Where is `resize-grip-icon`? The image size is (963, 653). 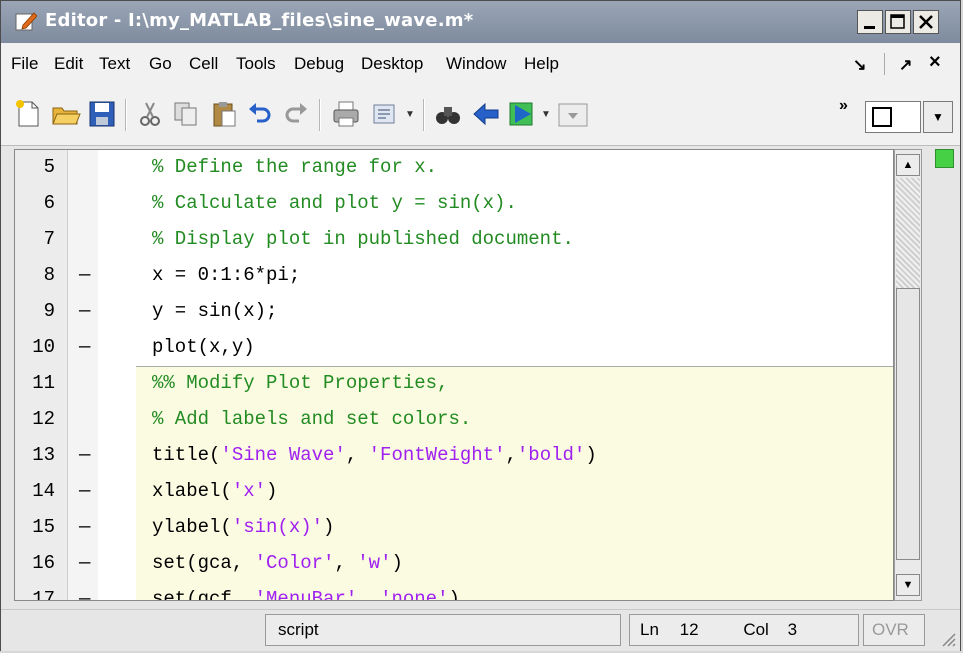 resize-grip-icon is located at coordinates (947, 638).